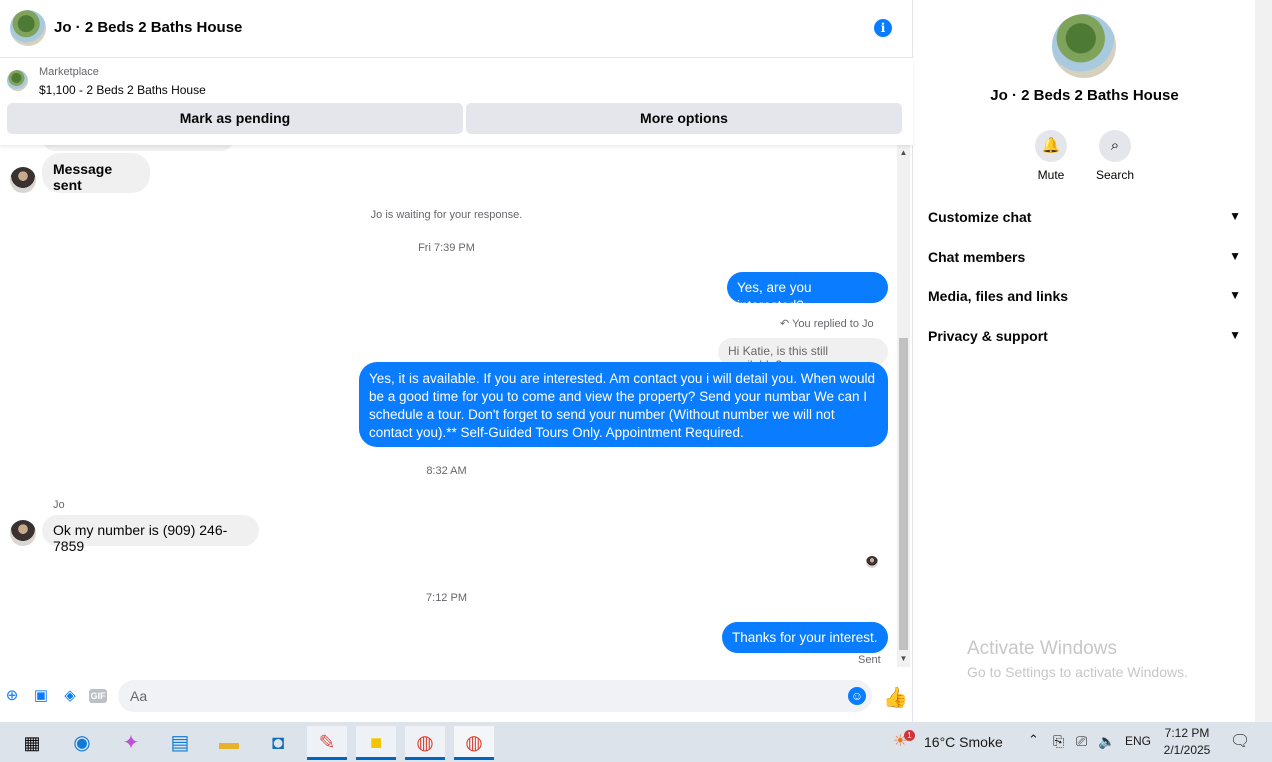 Image resolution: width=1272 pixels, height=762 pixels. Describe the element at coordinates (446, 471) in the screenshot. I see `timestamp: 8:32 AM` at that location.